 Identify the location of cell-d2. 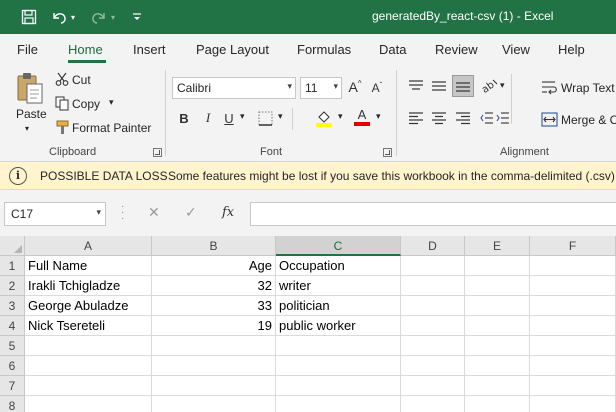
(433, 286).